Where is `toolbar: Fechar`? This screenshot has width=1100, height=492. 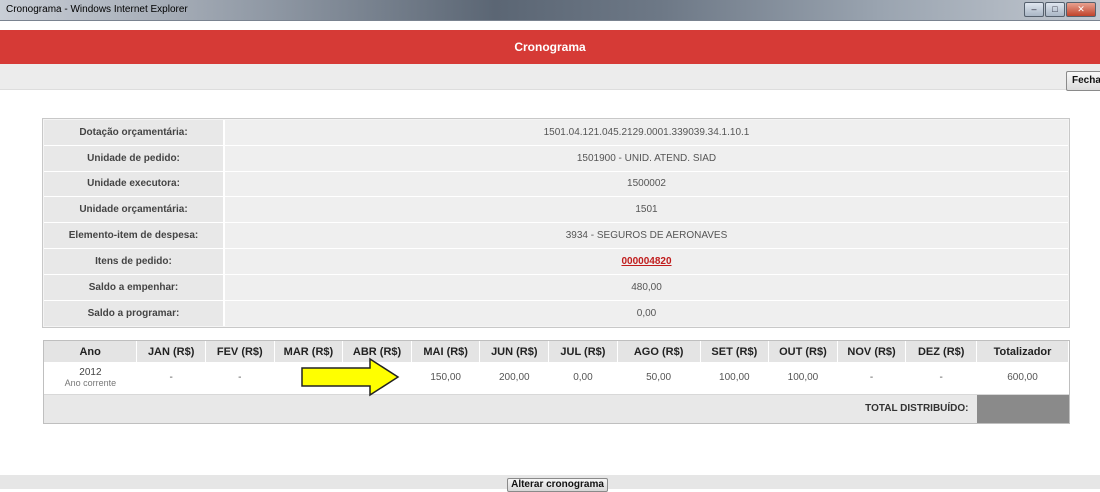
toolbar: Fechar is located at coordinates (550, 77).